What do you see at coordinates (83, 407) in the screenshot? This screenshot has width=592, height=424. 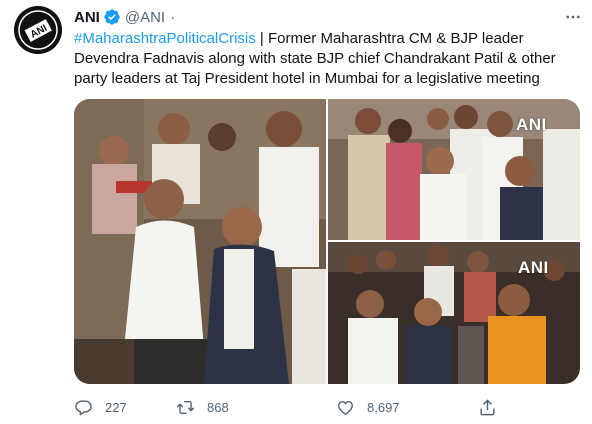 I see `reply-icon` at bounding box center [83, 407].